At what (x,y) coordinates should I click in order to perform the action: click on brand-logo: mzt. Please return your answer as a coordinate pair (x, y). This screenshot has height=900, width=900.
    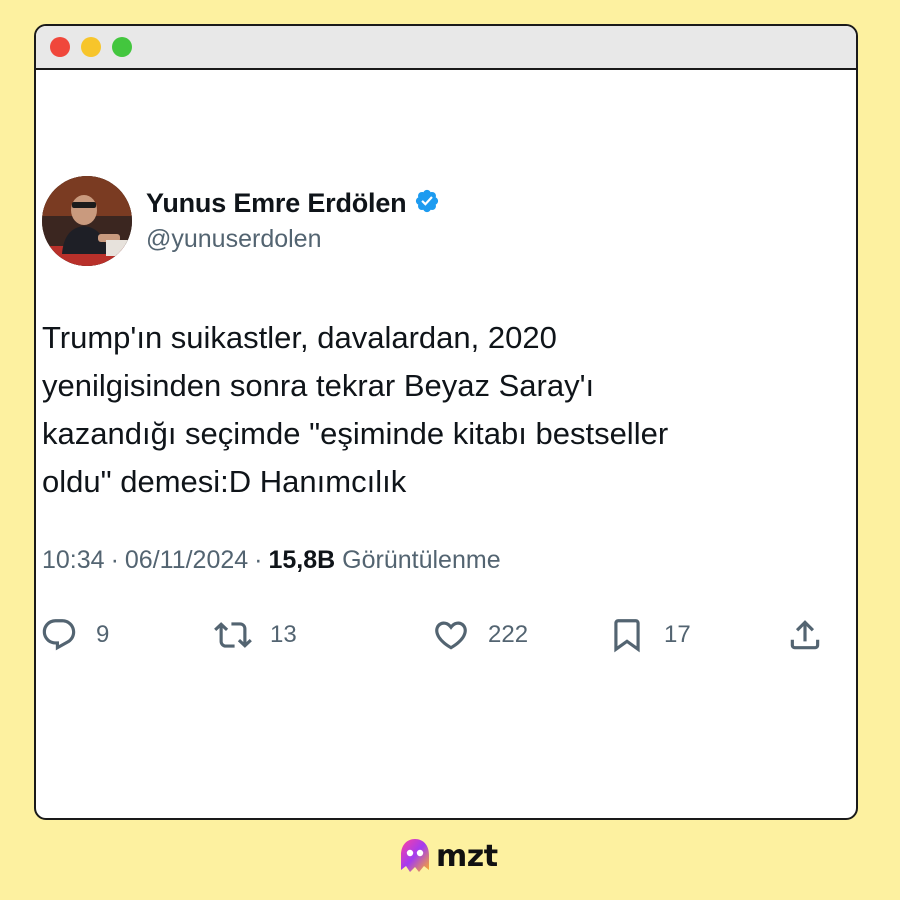
    Looking at the image, I should click on (448, 856).